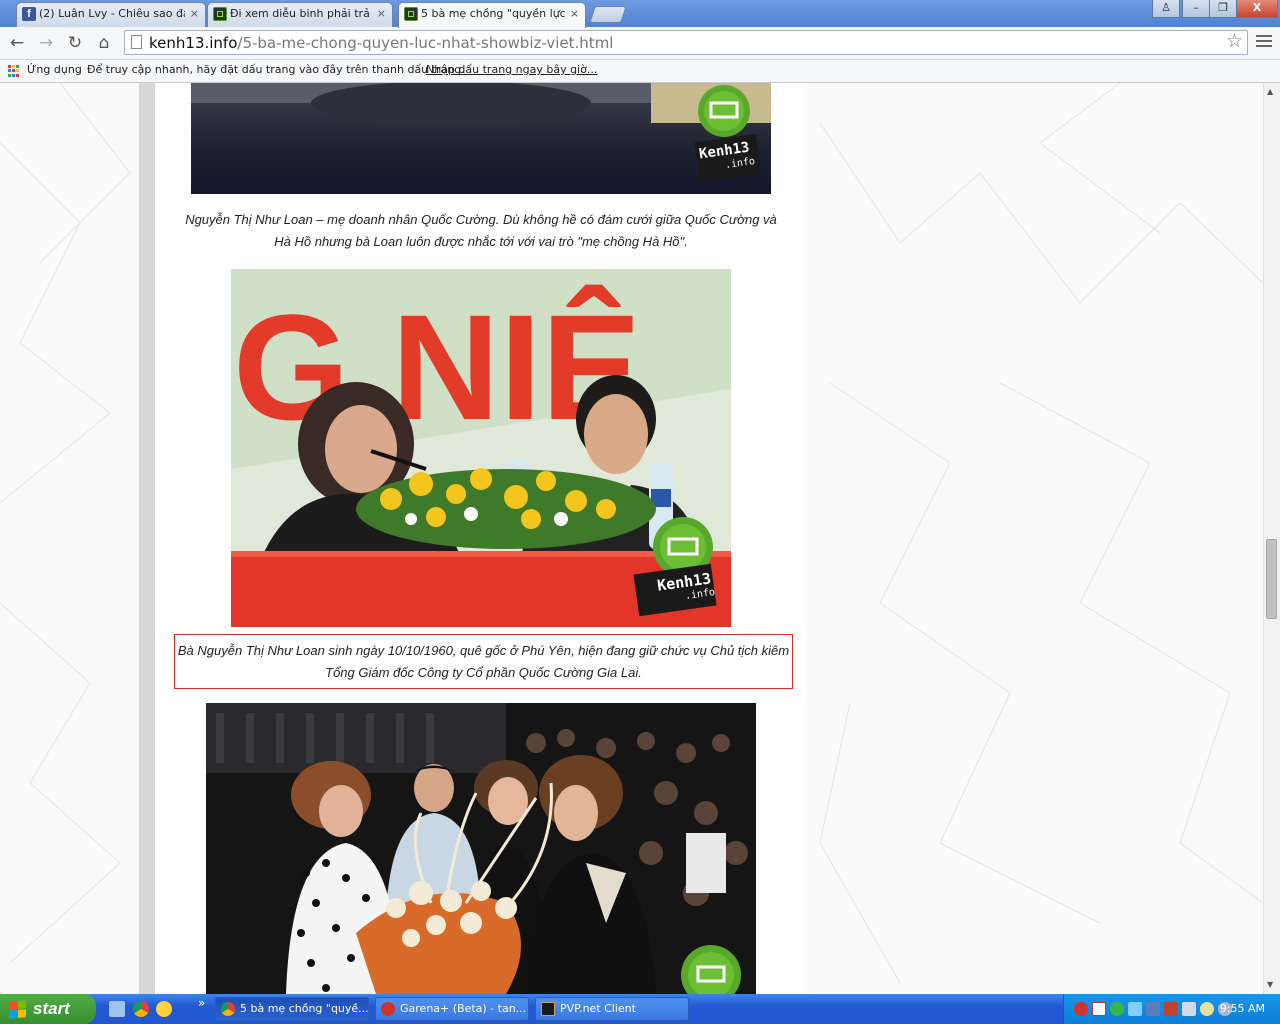 Image resolution: width=1280 pixels, height=1024 pixels. I want to click on windows-logo-icon, so click(17, 1009).